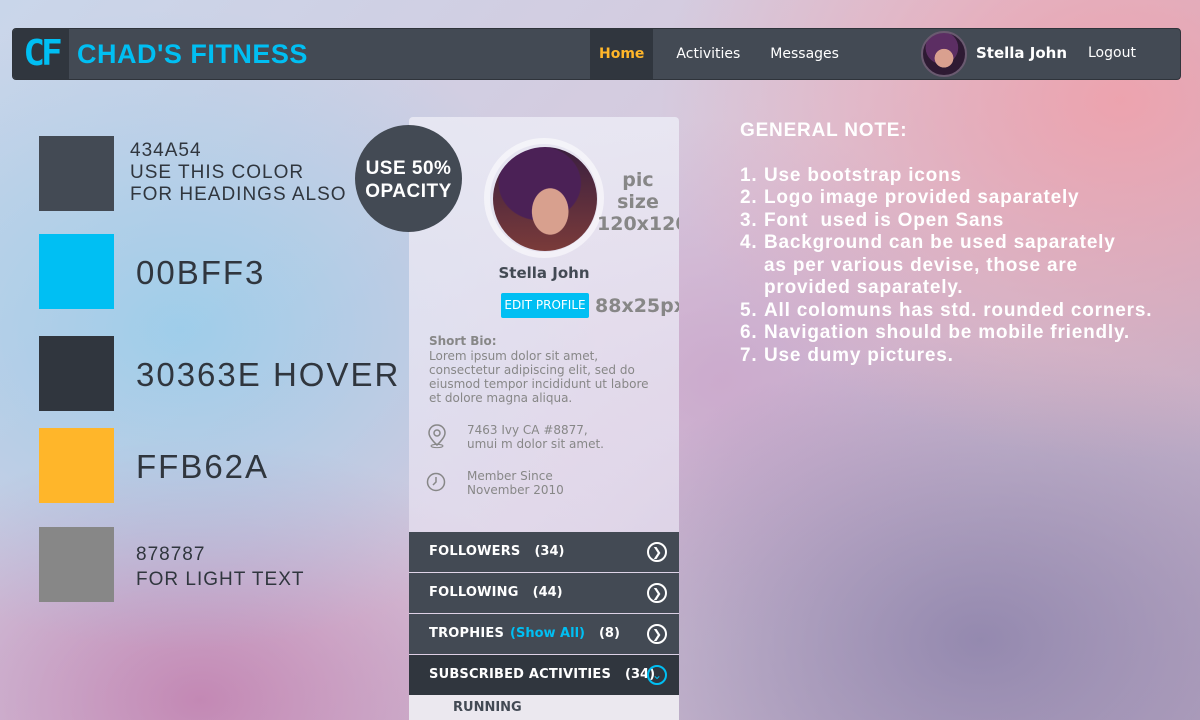 The height and width of the screenshot is (720, 1200). I want to click on nav-activities: Activities, so click(708, 54).